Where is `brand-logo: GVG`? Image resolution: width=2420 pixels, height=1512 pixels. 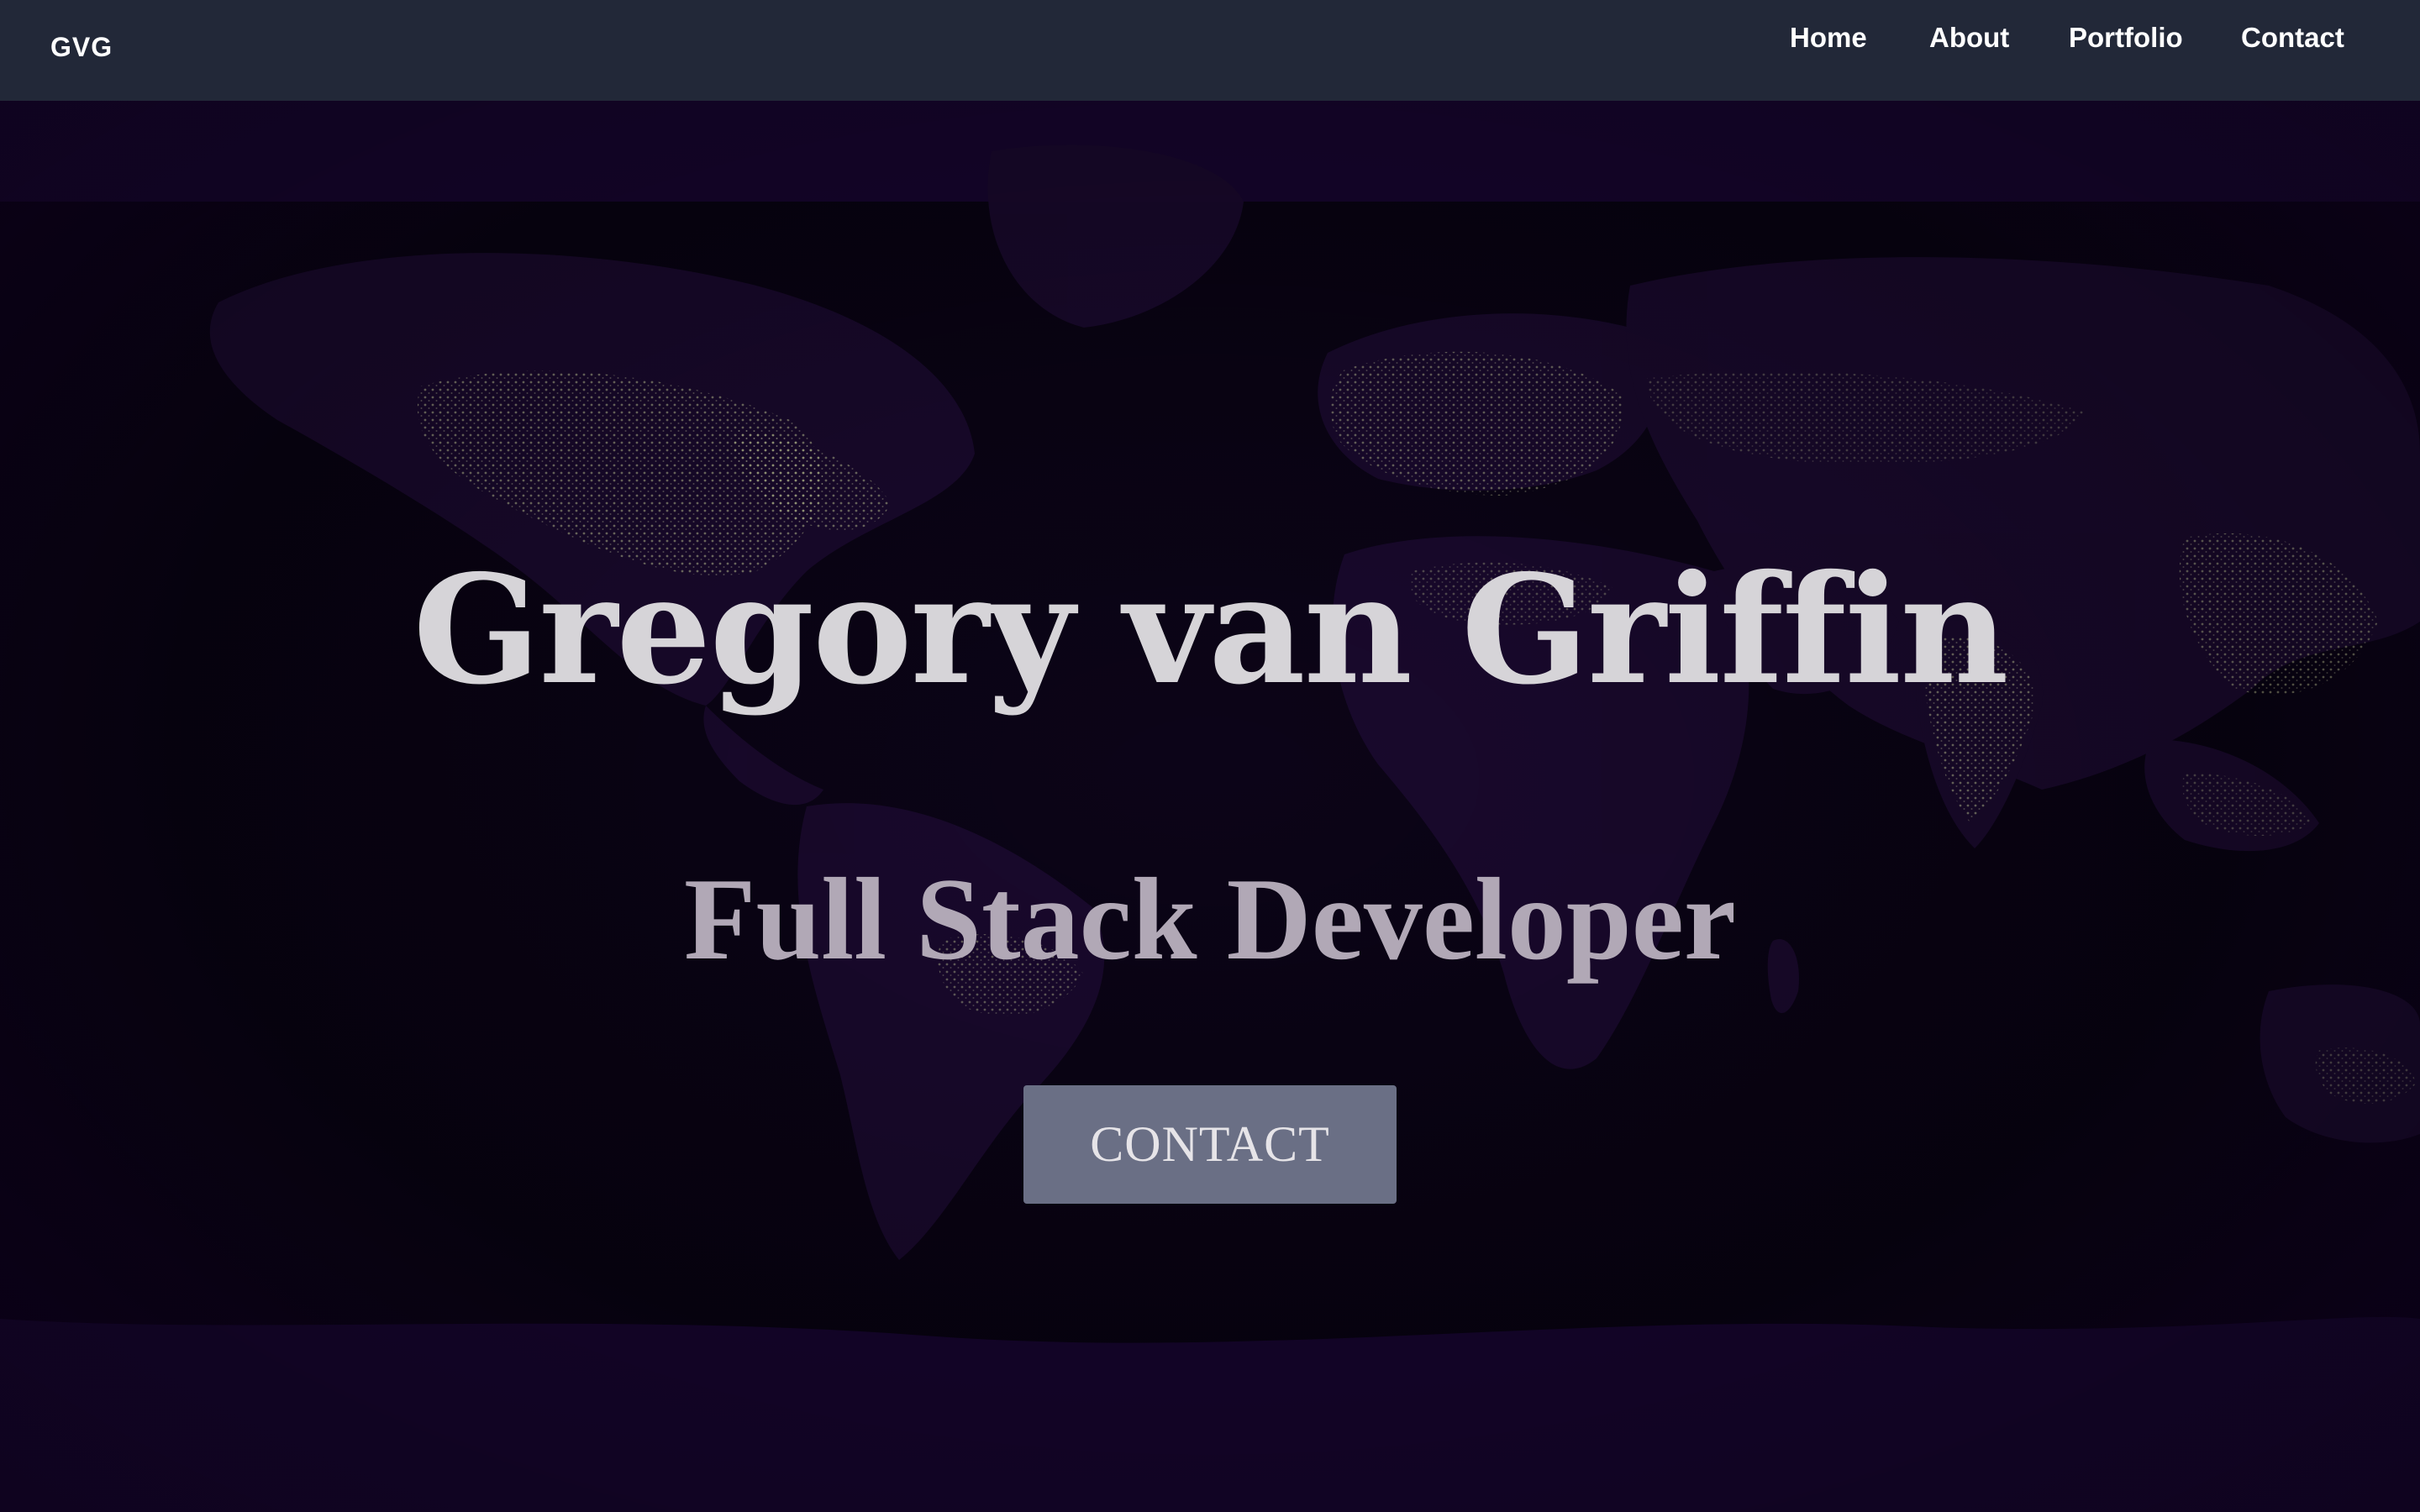 brand-logo: GVG is located at coordinates (81, 47).